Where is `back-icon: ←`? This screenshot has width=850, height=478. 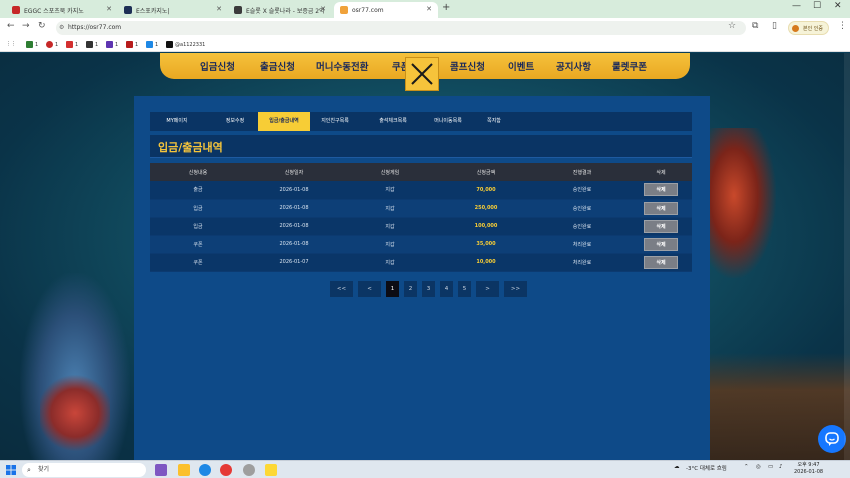
back-icon: ← is located at coordinates (11, 26).